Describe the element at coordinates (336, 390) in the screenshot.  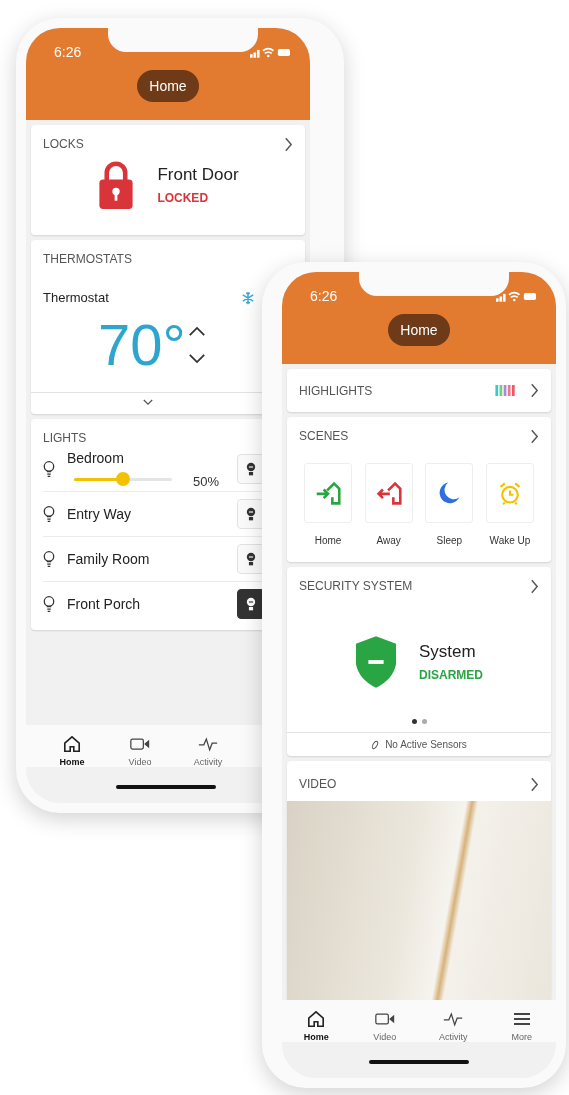
I see `section-heading: HIGHLIGHTS` at that location.